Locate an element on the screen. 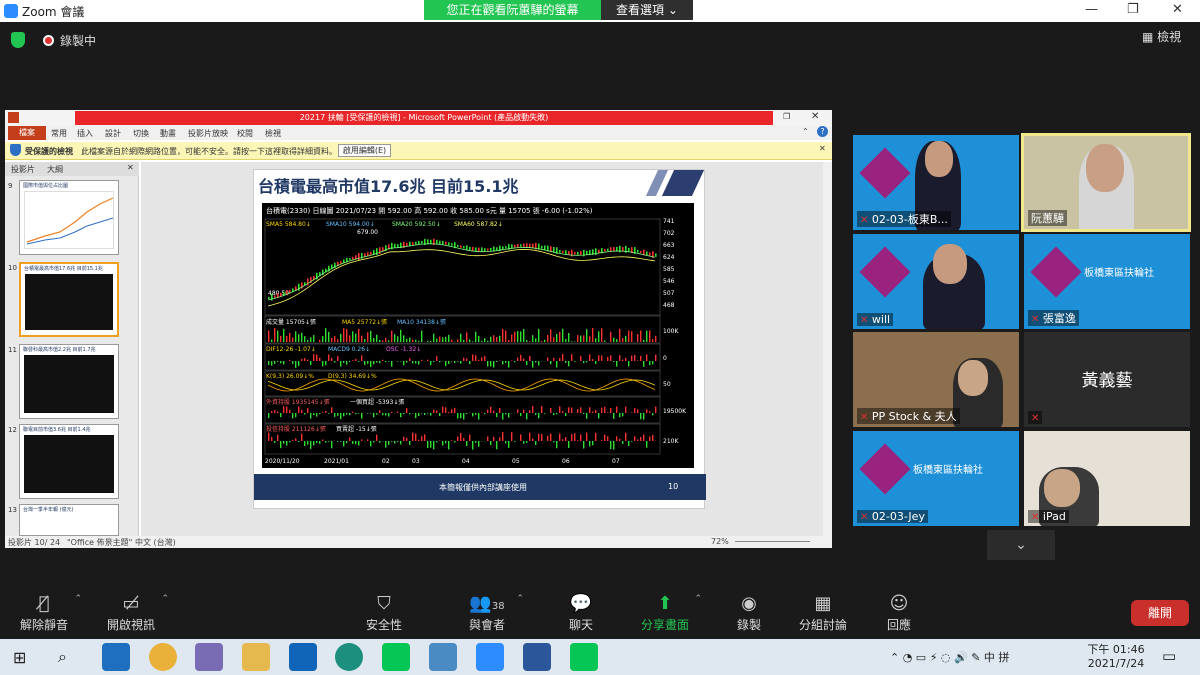 The height and width of the screenshot is (675, 1200). video-button: ▭̸ 開啟視訊 ⌃ is located at coordinates (137, 612).